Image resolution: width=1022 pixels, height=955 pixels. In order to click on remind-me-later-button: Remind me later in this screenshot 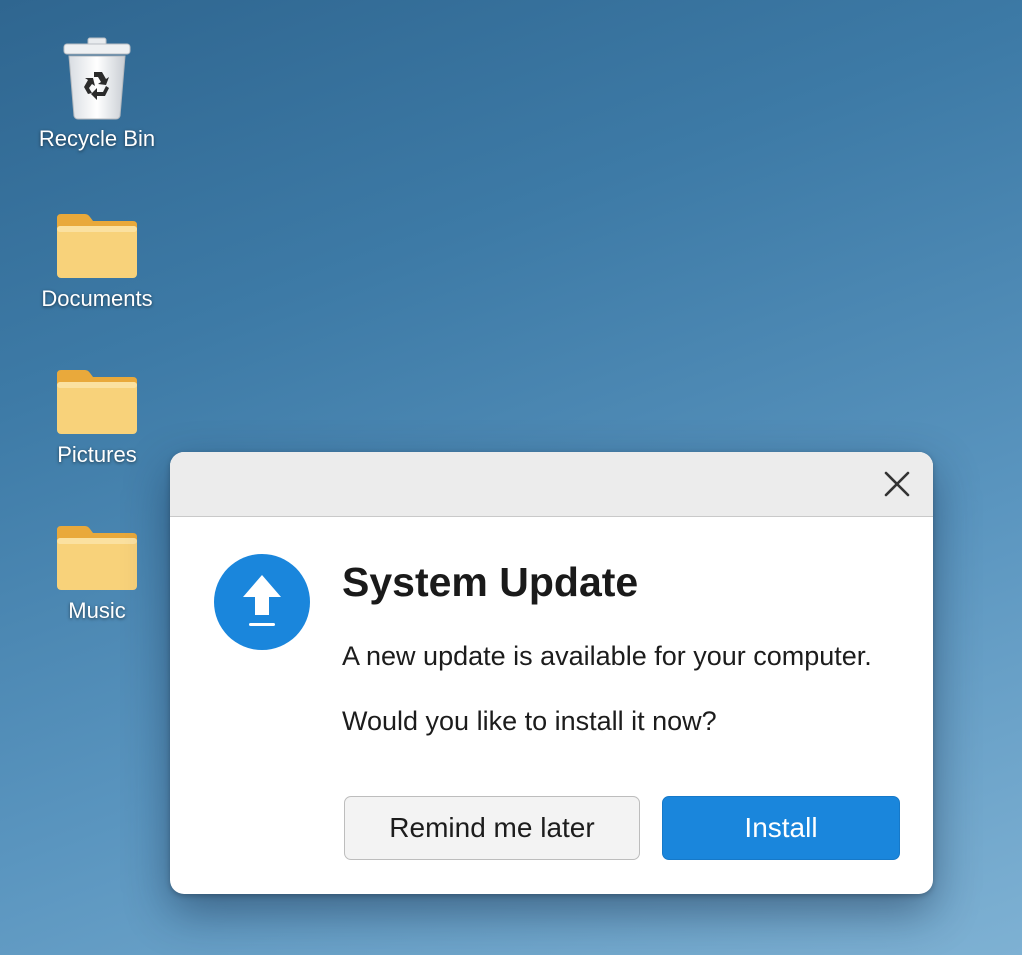, I will do `click(492, 828)`.